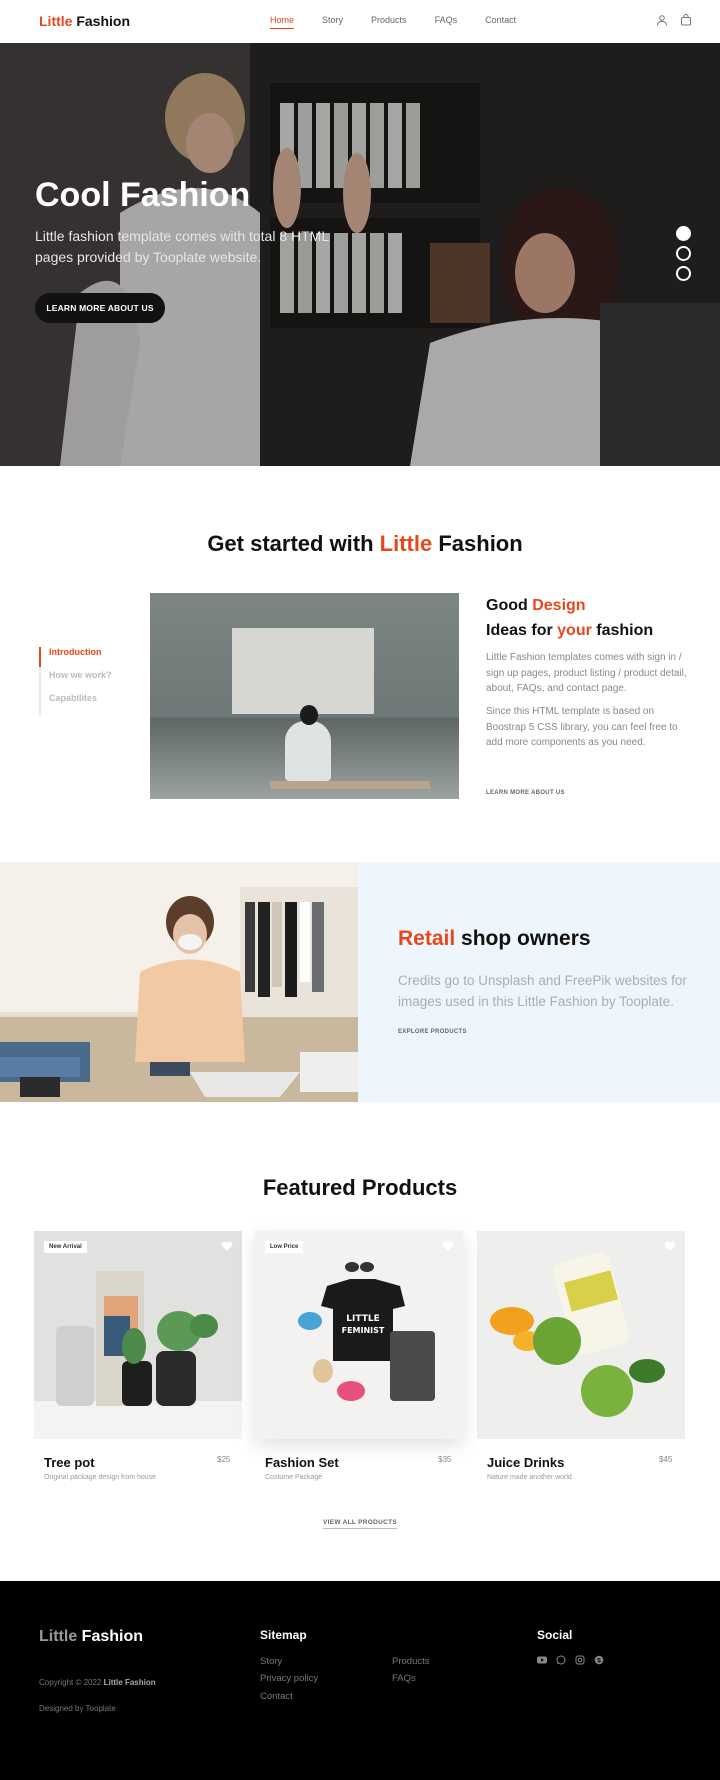  I want to click on explore-products-link: EXPLORE PRODUCTS, so click(432, 1032).